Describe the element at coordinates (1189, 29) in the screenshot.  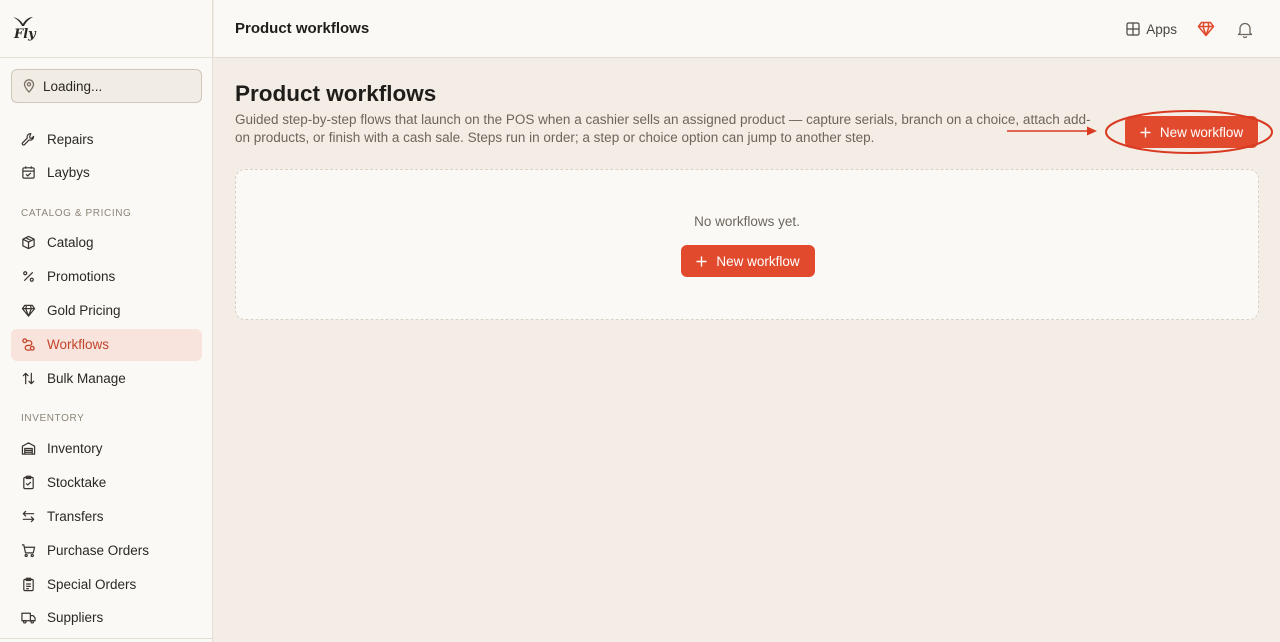
I see `header-actions: Apps` at that location.